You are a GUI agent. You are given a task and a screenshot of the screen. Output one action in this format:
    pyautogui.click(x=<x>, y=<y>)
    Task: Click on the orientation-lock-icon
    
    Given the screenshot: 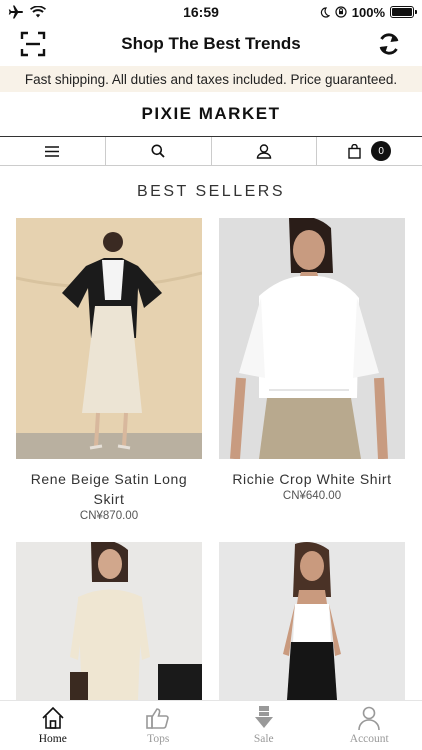 What is the action you would take?
    pyautogui.click(x=341, y=12)
    